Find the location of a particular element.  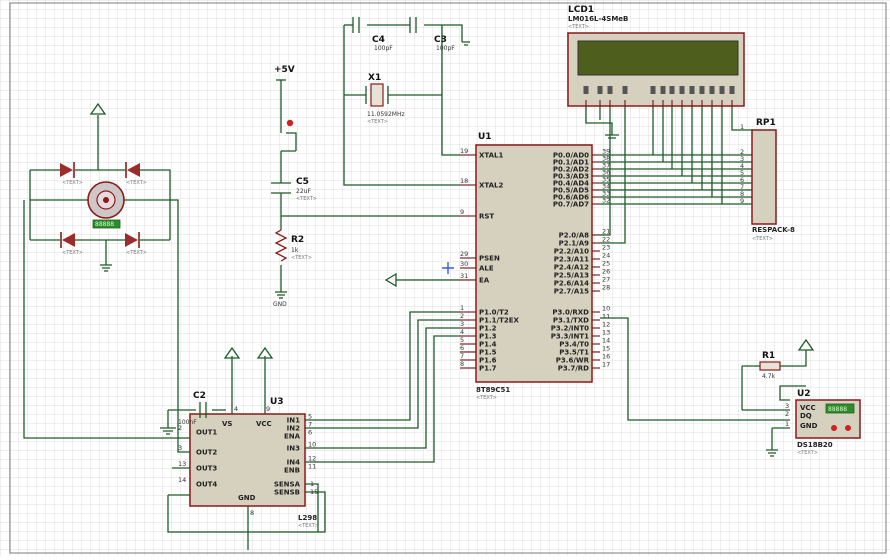

u1-pin-number: 8 is located at coordinates (462, 364).